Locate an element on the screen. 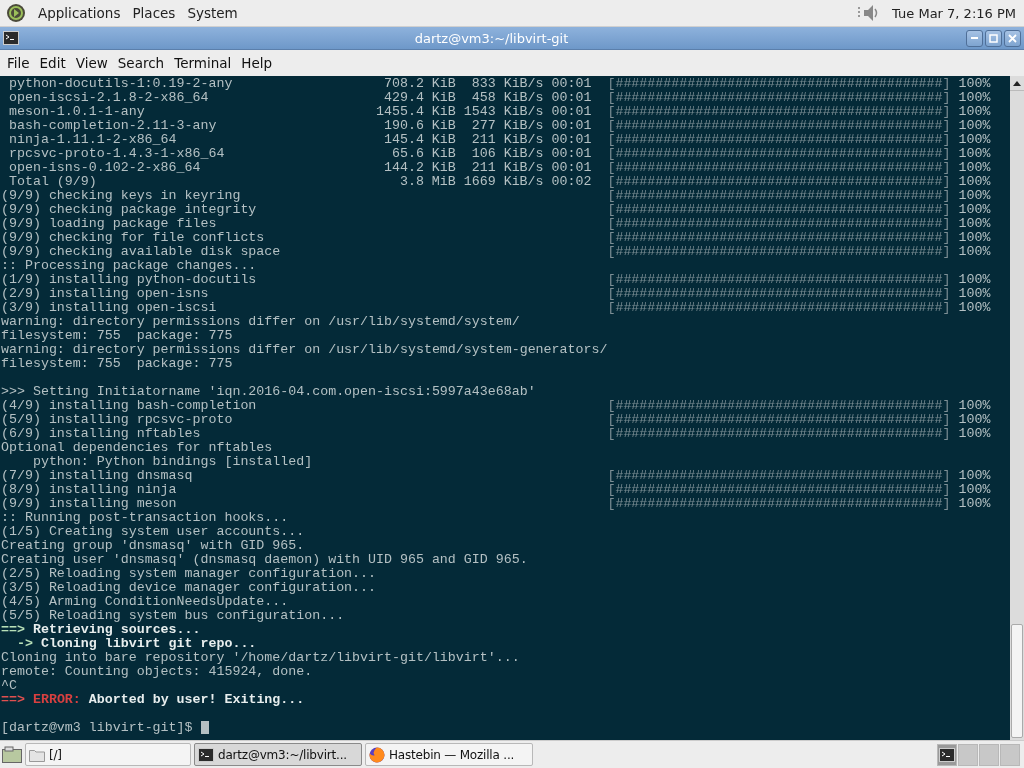 This screenshot has width=1024, height=768. download-rate: 458 KiB/s is located at coordinates (507, 98).